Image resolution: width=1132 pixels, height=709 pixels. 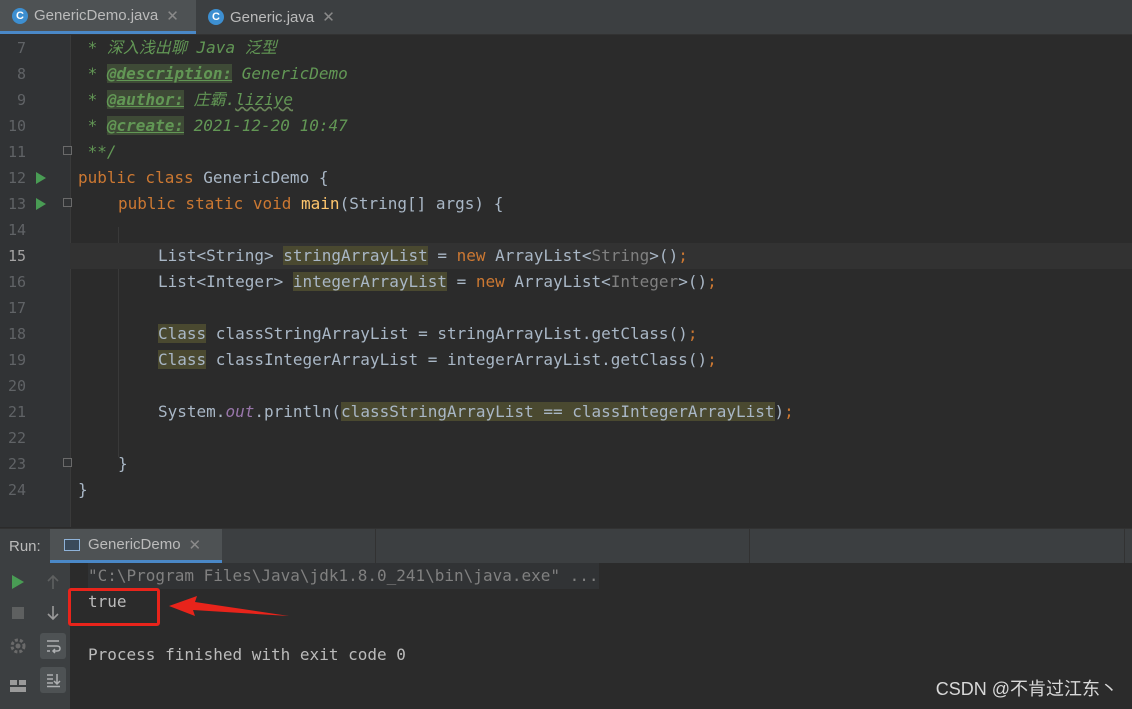 What do you see at coordinates (18, 686) in the screenshot?
I see `layout-button` at bounding box center [18, 686].